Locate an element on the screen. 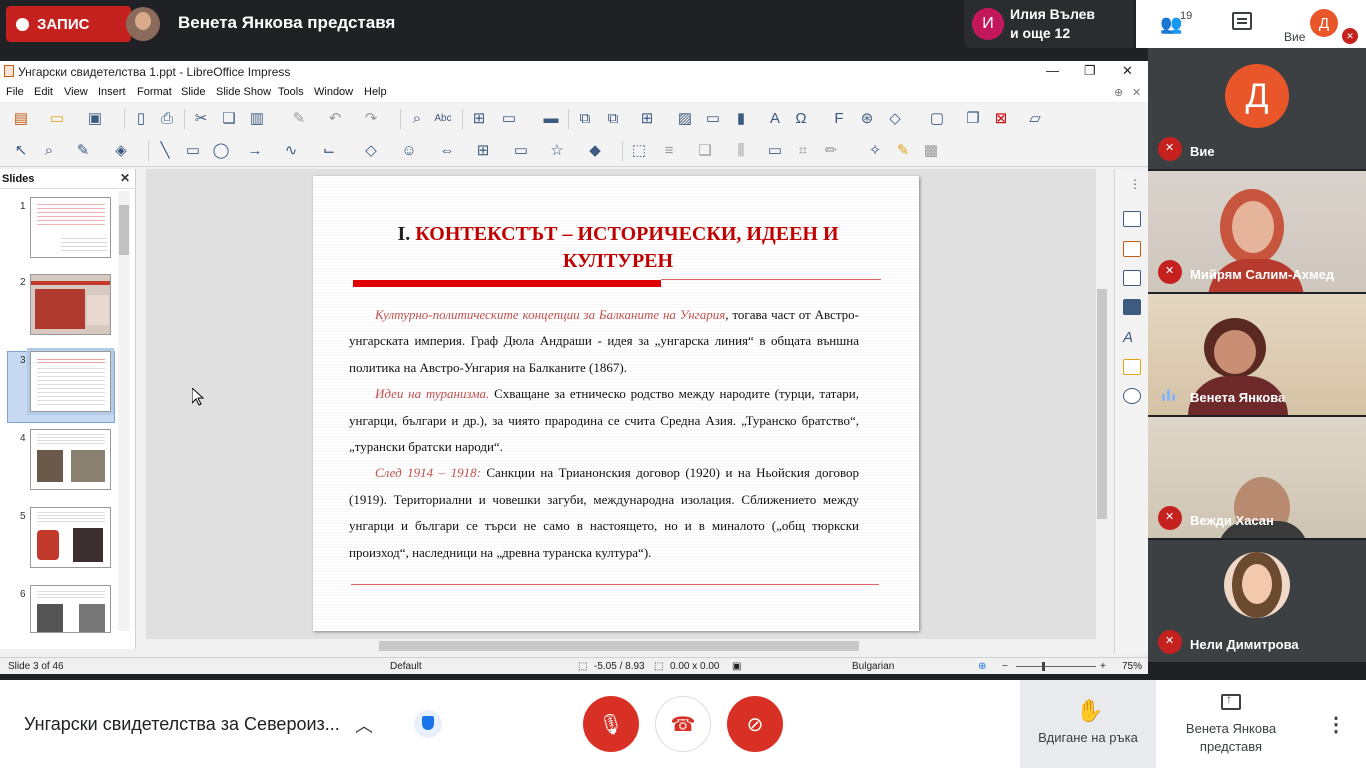  copy-icon: ❏ is located at coordinates (229, 119).